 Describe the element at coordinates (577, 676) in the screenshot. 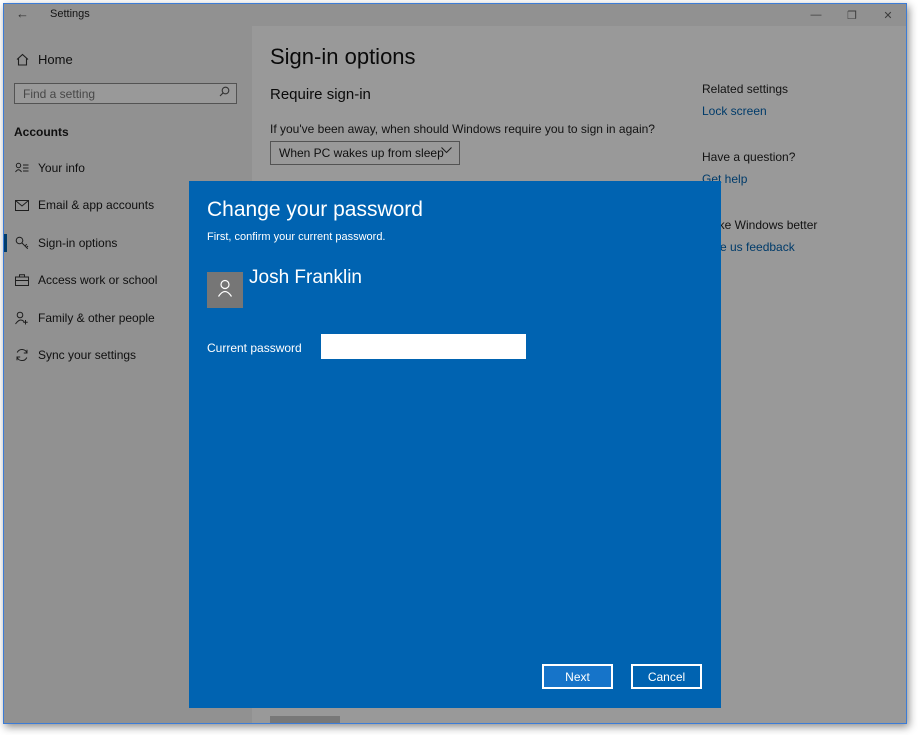

I see `next-button: Next` at that location.